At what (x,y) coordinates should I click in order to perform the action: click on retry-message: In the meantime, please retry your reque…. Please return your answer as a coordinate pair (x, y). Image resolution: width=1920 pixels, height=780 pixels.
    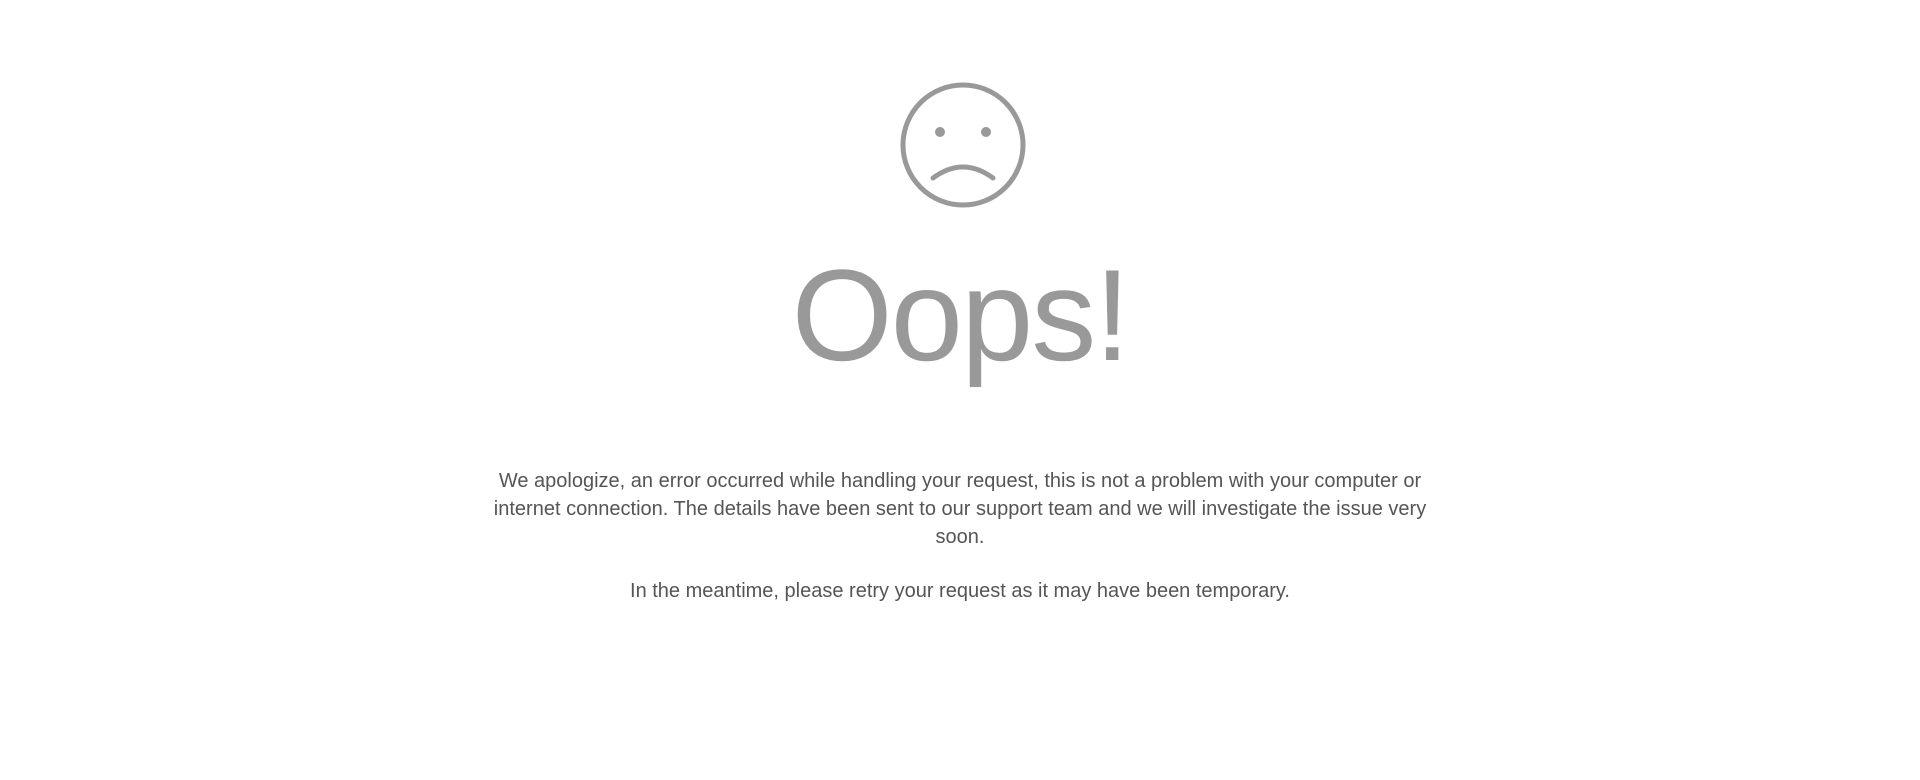
    Looking at the image, I should click on (960, 591).